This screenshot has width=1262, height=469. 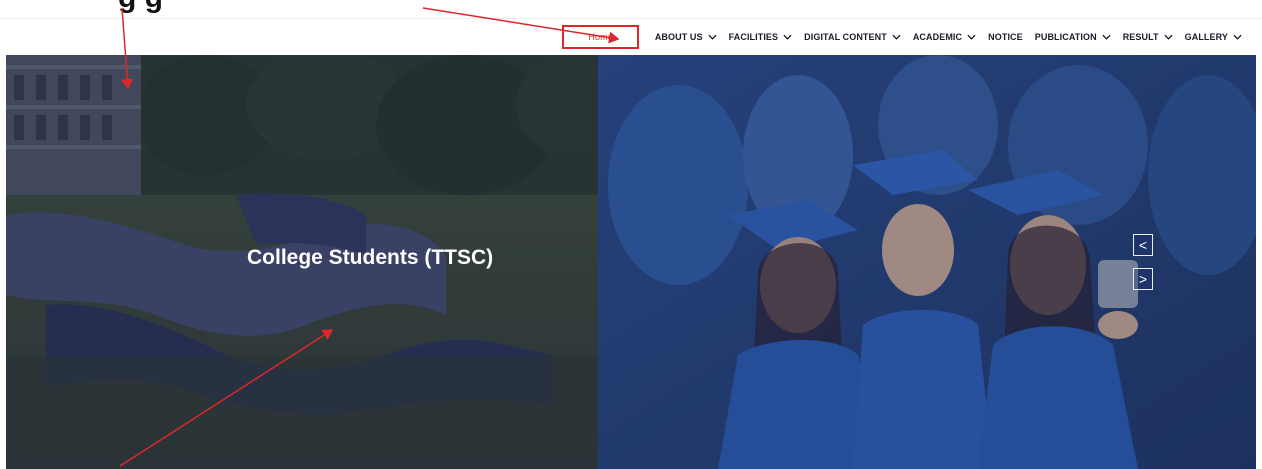 I want to click on cut-off-caption: g g, so click(x=140, y=7).